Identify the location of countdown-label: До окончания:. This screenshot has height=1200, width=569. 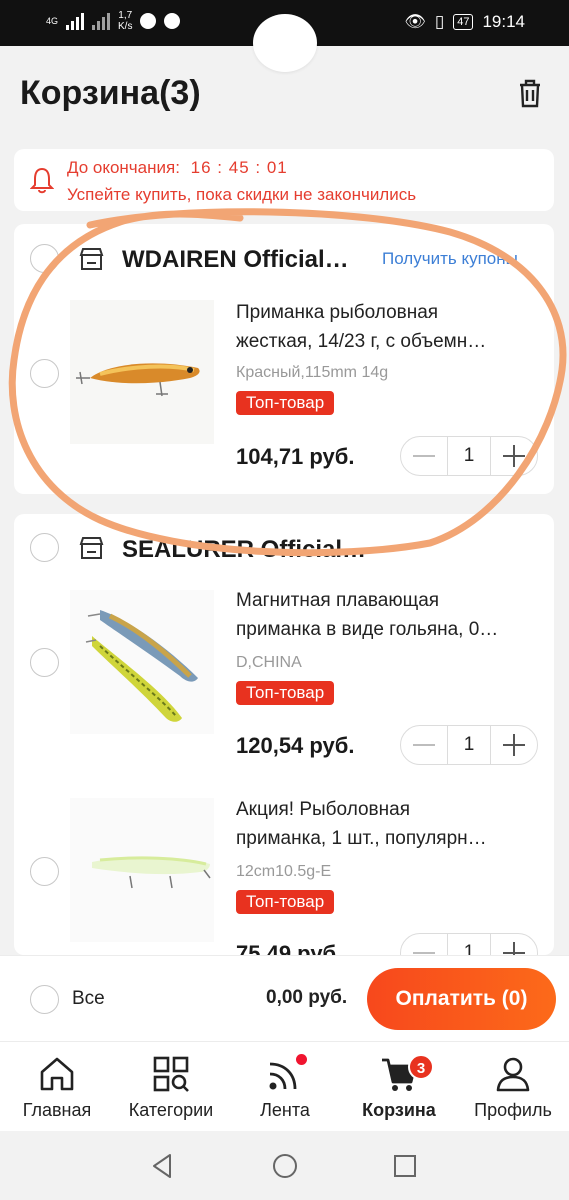
(123, 167).